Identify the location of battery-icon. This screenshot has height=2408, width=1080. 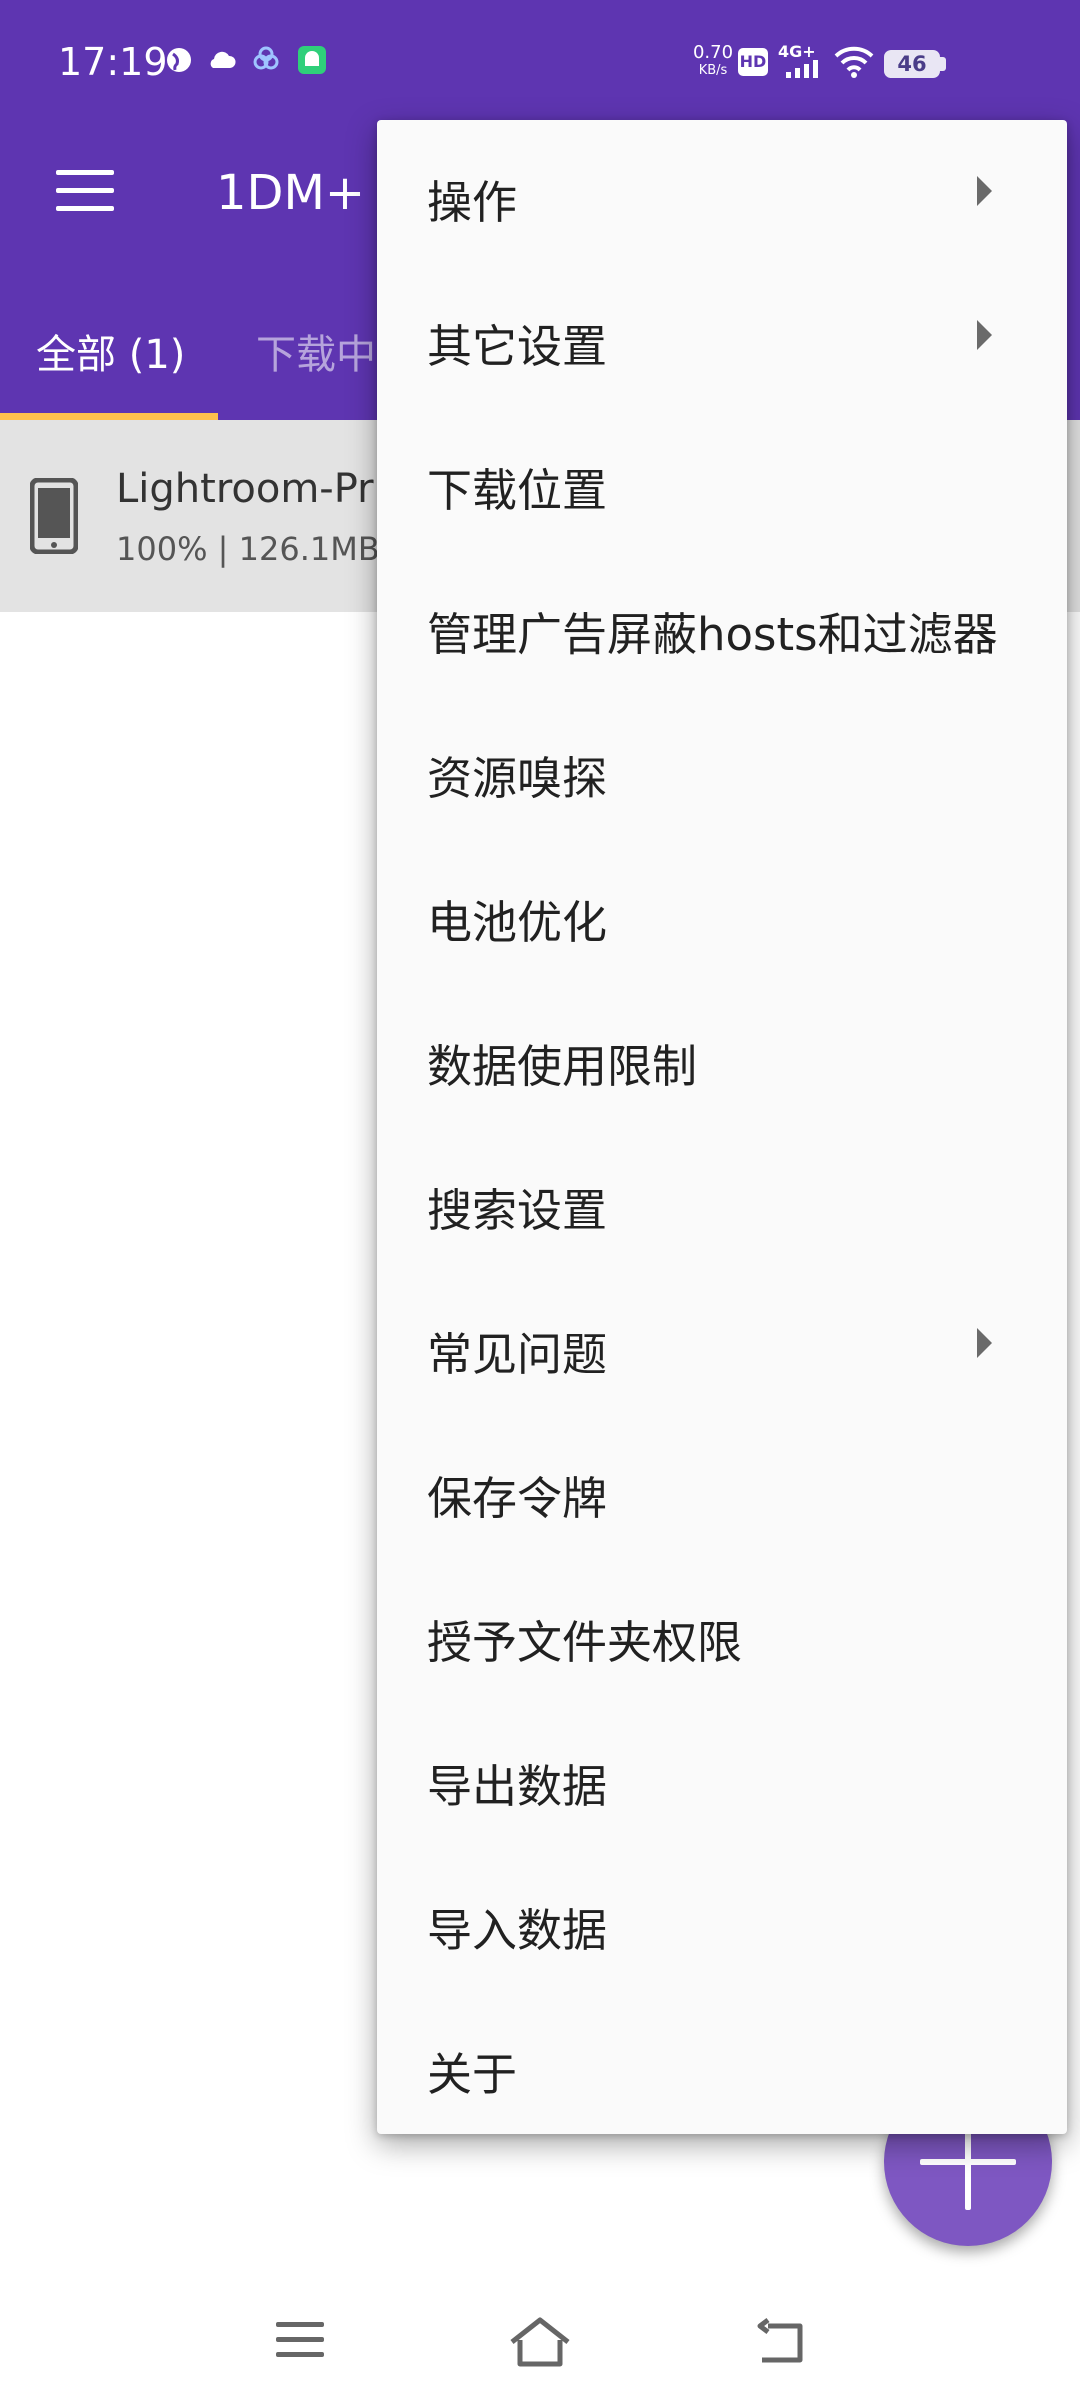
(943, 64).